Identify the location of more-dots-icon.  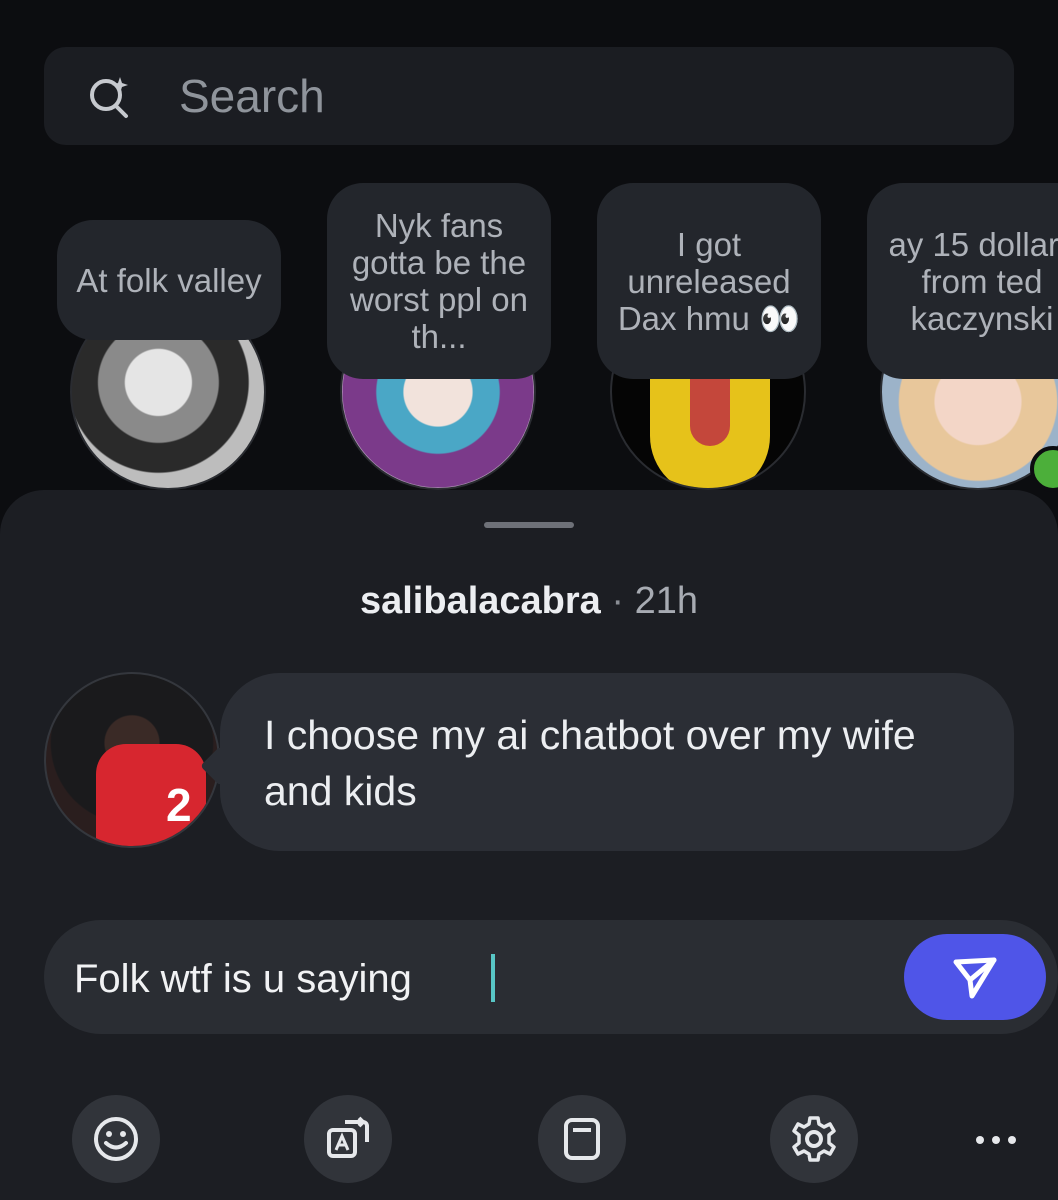
(996, 1140).